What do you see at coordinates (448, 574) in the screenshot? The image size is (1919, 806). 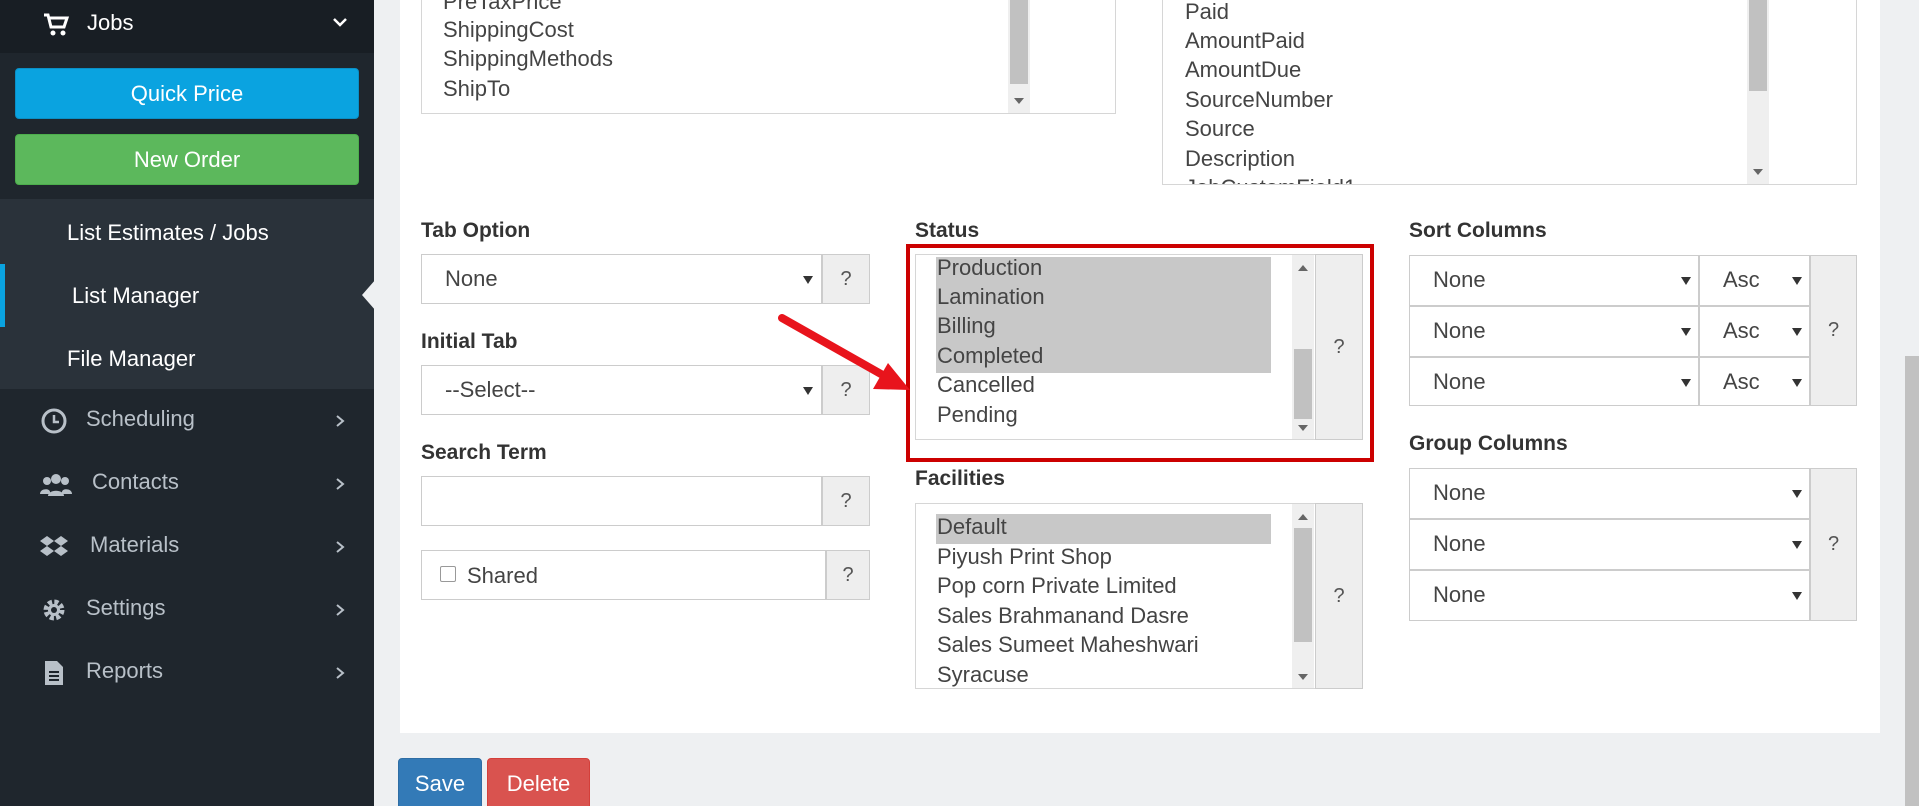 I see `shared-checkbox` at bounding box center [448, 574].